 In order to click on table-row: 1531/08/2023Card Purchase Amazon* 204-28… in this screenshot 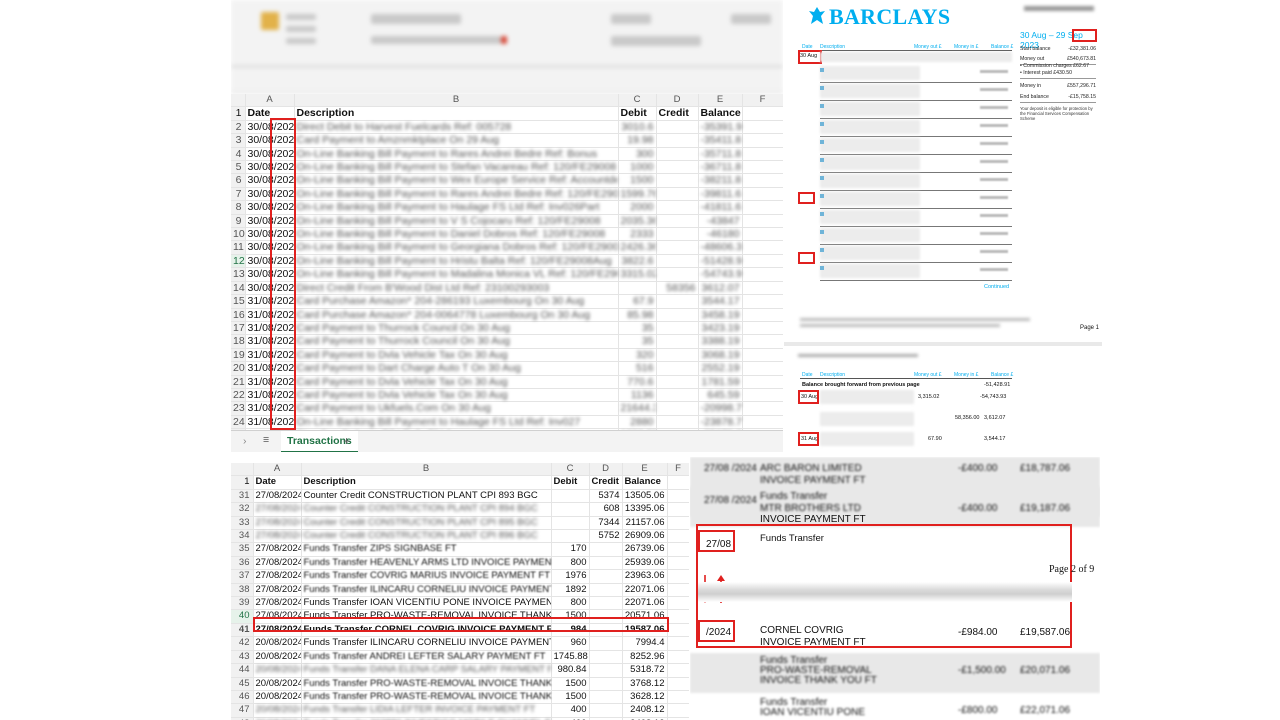, I will do `click(507, 301)`.